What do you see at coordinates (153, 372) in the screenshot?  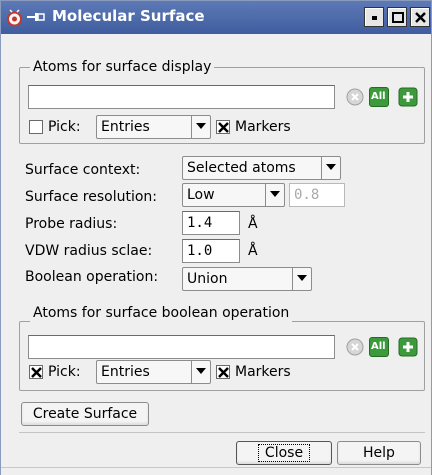 I see `boolean-entries-dropdown: Entries` at bounding box center [153, 372].